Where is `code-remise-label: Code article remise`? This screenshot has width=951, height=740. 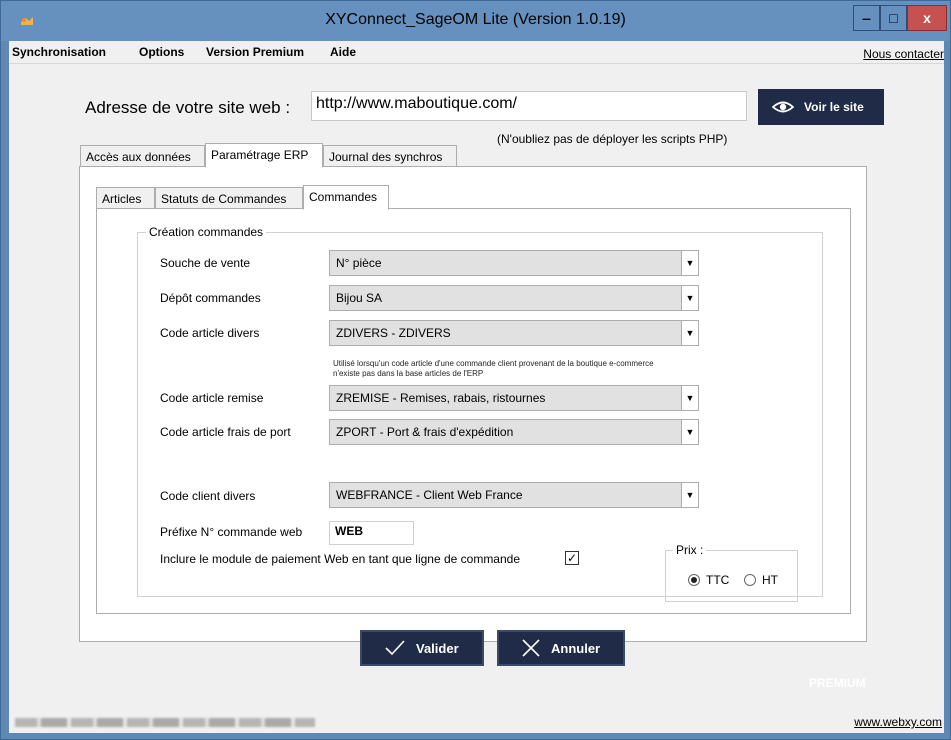 code-remise-label: Code article remise is located at coordinates (212, 398).